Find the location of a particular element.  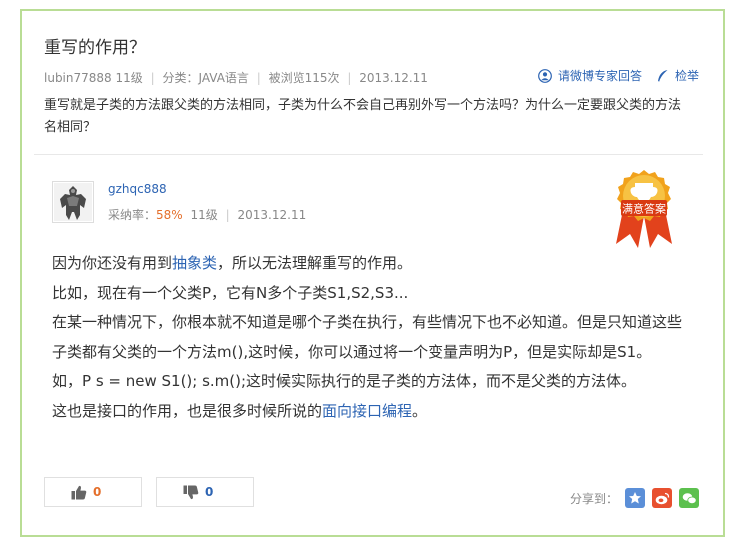

upvote-count: 0 is located at coordinates (97, 492).